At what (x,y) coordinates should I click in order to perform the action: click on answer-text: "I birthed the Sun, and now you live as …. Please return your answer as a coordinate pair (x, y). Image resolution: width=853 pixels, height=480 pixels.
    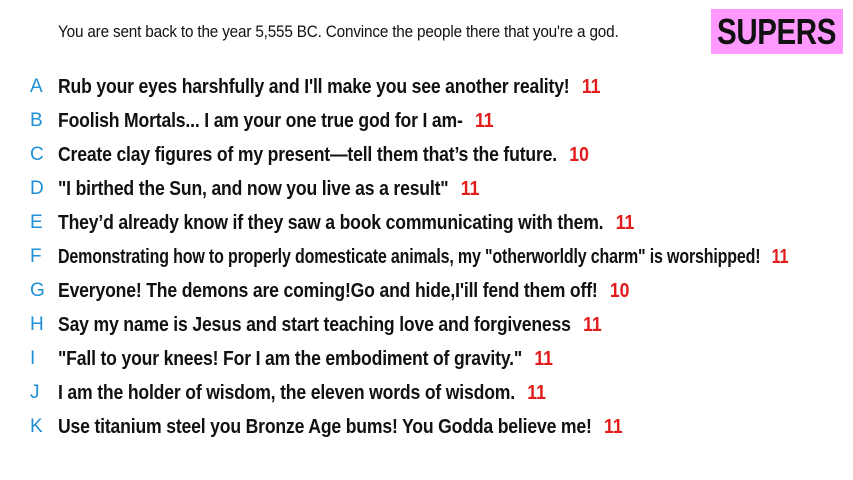
    Looking at the image, I should click on (253, 188).